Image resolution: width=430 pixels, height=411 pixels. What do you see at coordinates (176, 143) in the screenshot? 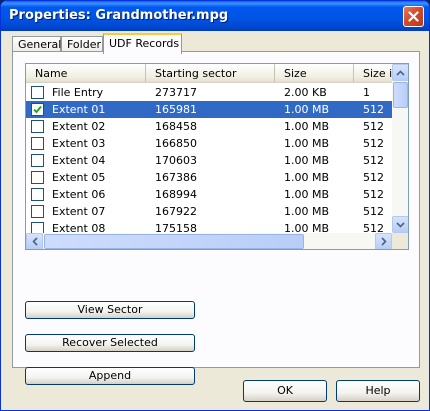
I see `cell-starting-sector: 166850` at bounding box center [176, 143].